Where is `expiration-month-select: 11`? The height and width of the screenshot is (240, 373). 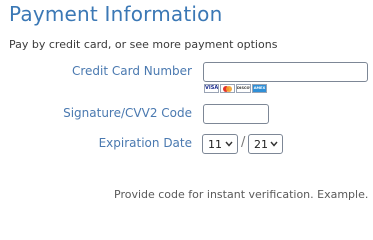 expiration-month-select: 11 is located at coordinates (220, 144).